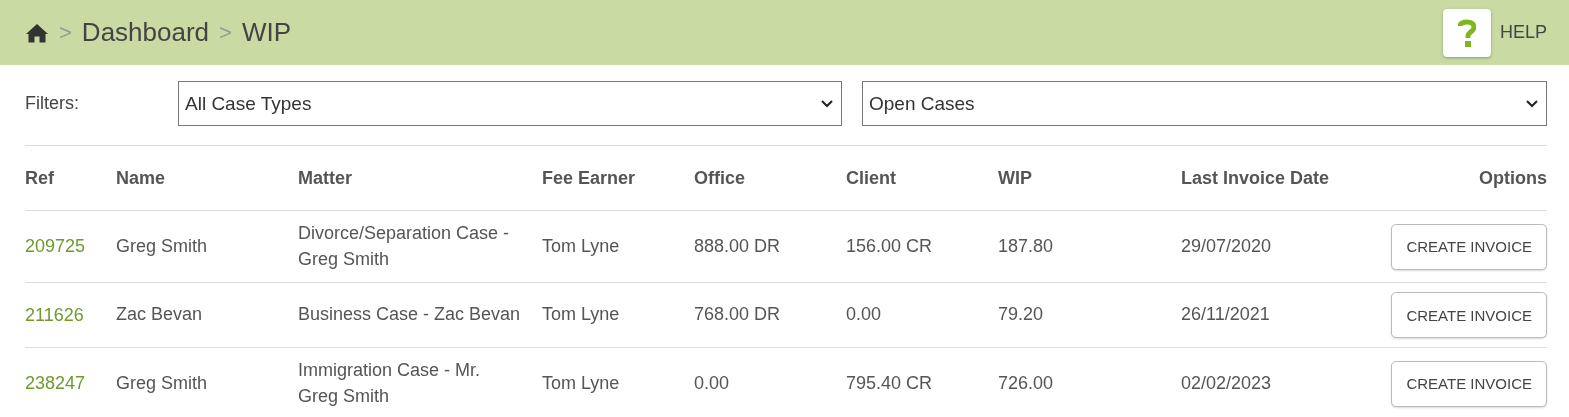  I want to click on help-label: HELP, so click(1523, 32).